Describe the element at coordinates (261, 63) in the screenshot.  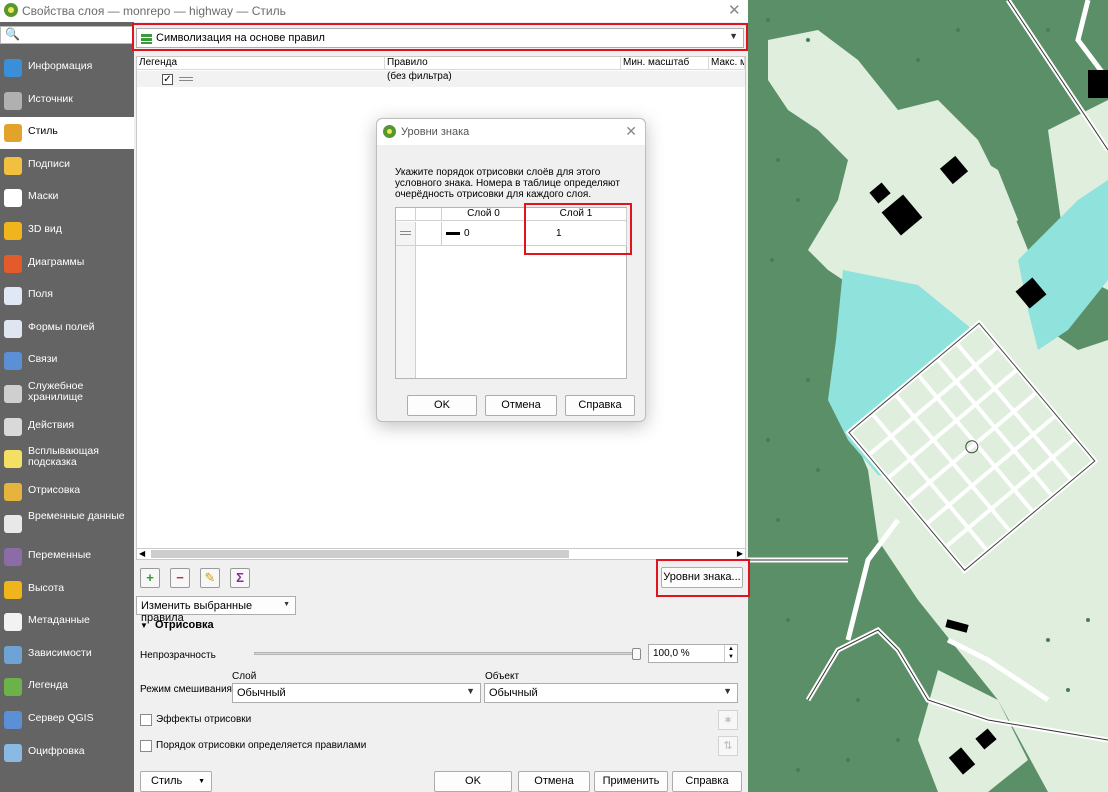
I see `column-header-legend: Легенда` at that location.